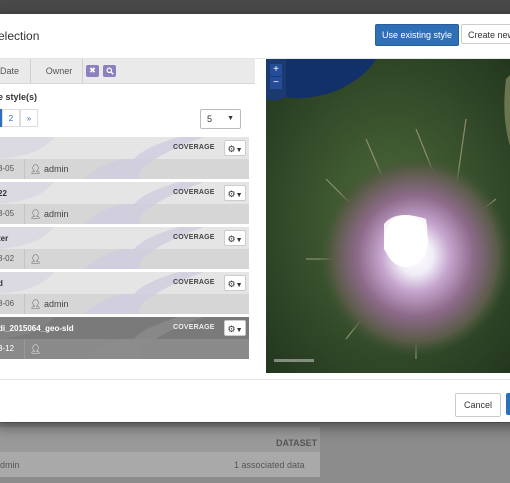  I want to click on style-date: 3-12, so click(7, 348).